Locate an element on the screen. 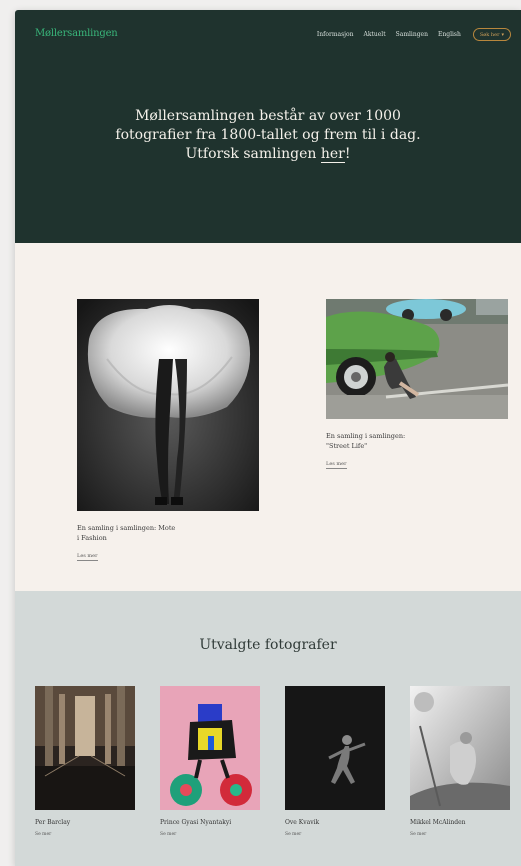 This screenshot has width=521, height=866. photographer-photo-prince-gyasi is located at coordinates (210, 748).